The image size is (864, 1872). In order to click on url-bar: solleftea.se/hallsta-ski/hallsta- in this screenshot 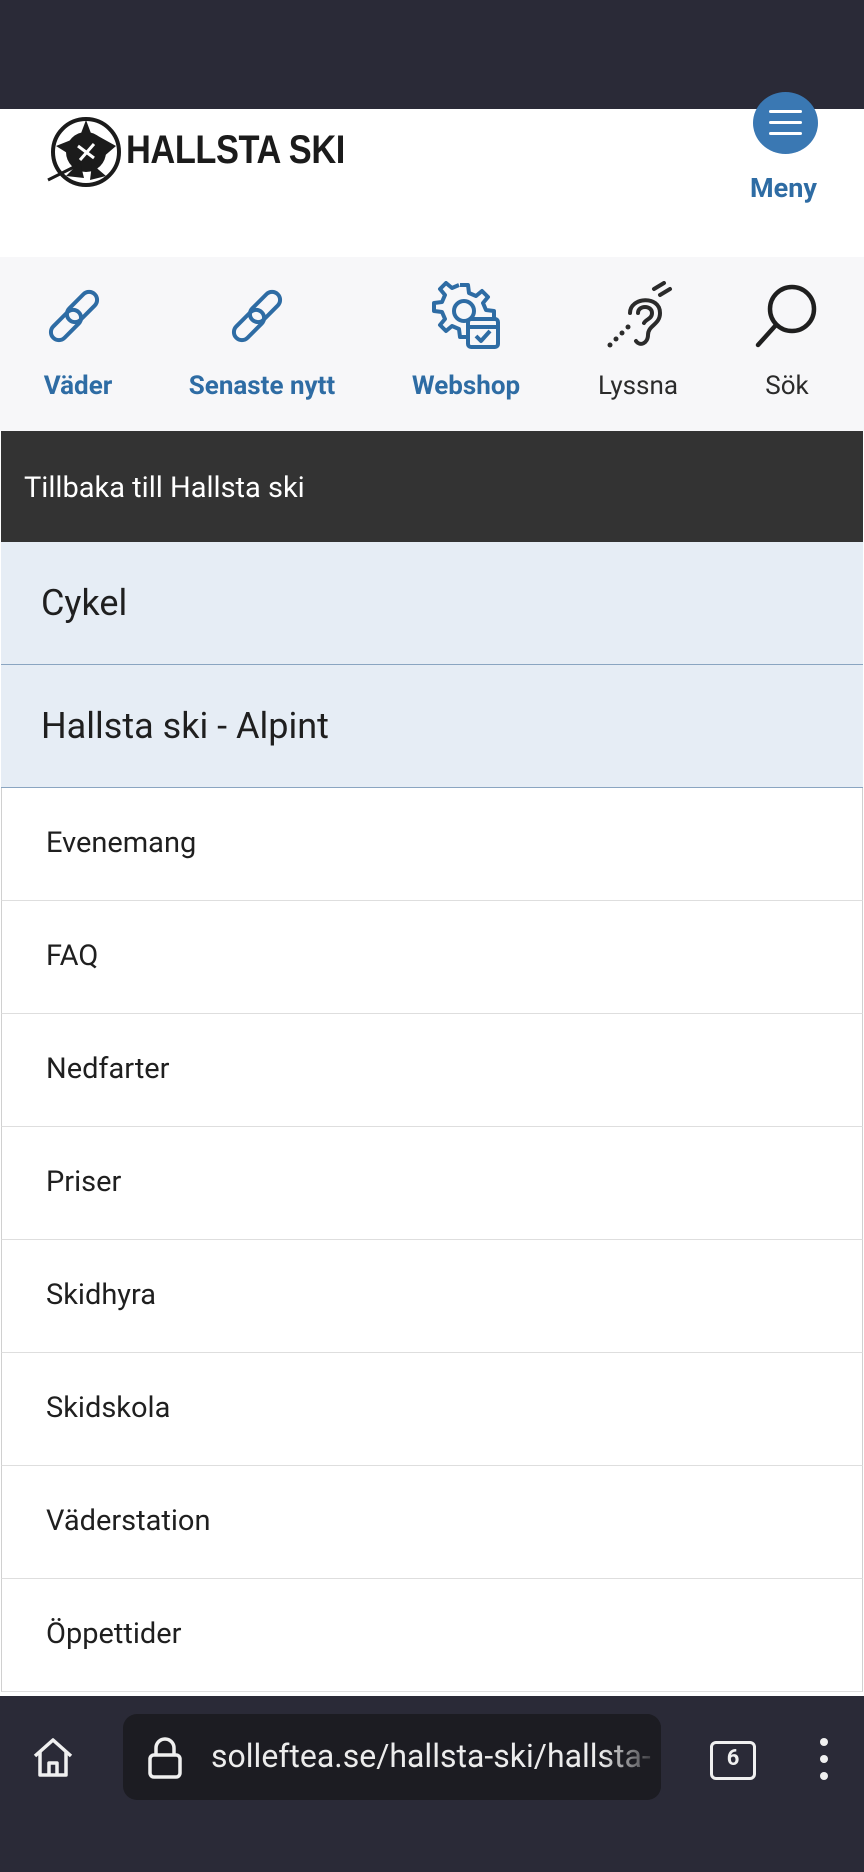, I will do `click(392, 1757)`.